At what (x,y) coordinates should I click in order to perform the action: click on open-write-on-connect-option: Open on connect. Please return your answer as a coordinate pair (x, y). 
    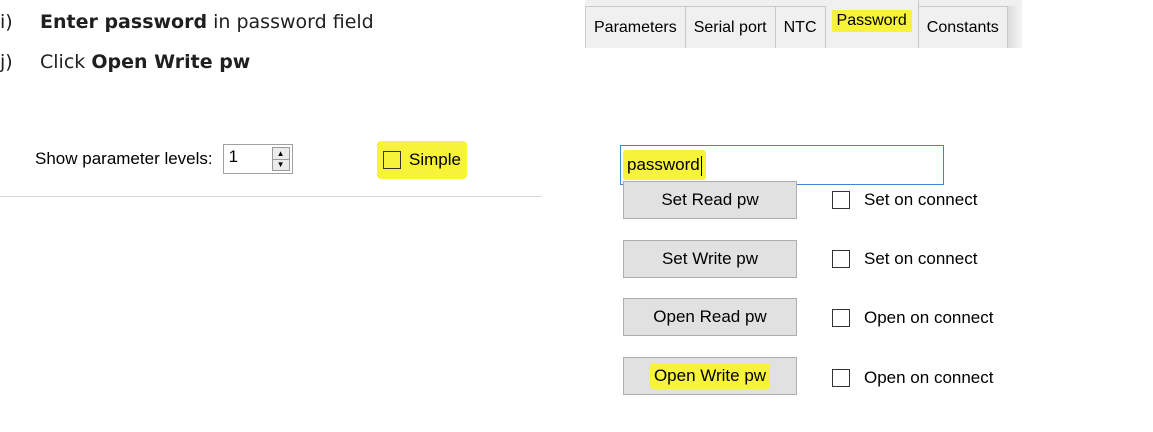
    Looking at the image, I should click on (912, 378).